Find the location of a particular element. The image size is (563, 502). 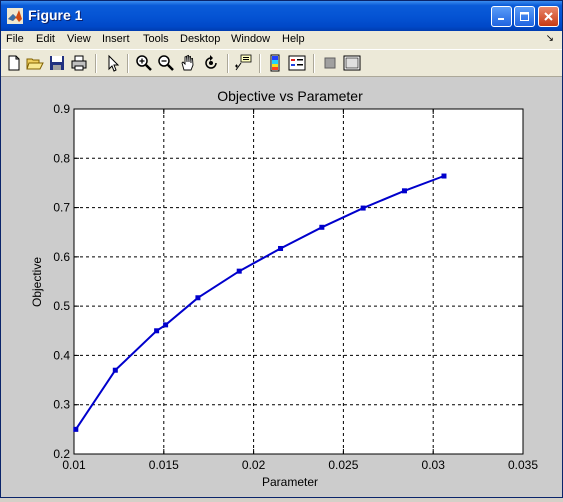

close-icon is located at coordinates (548, 16).